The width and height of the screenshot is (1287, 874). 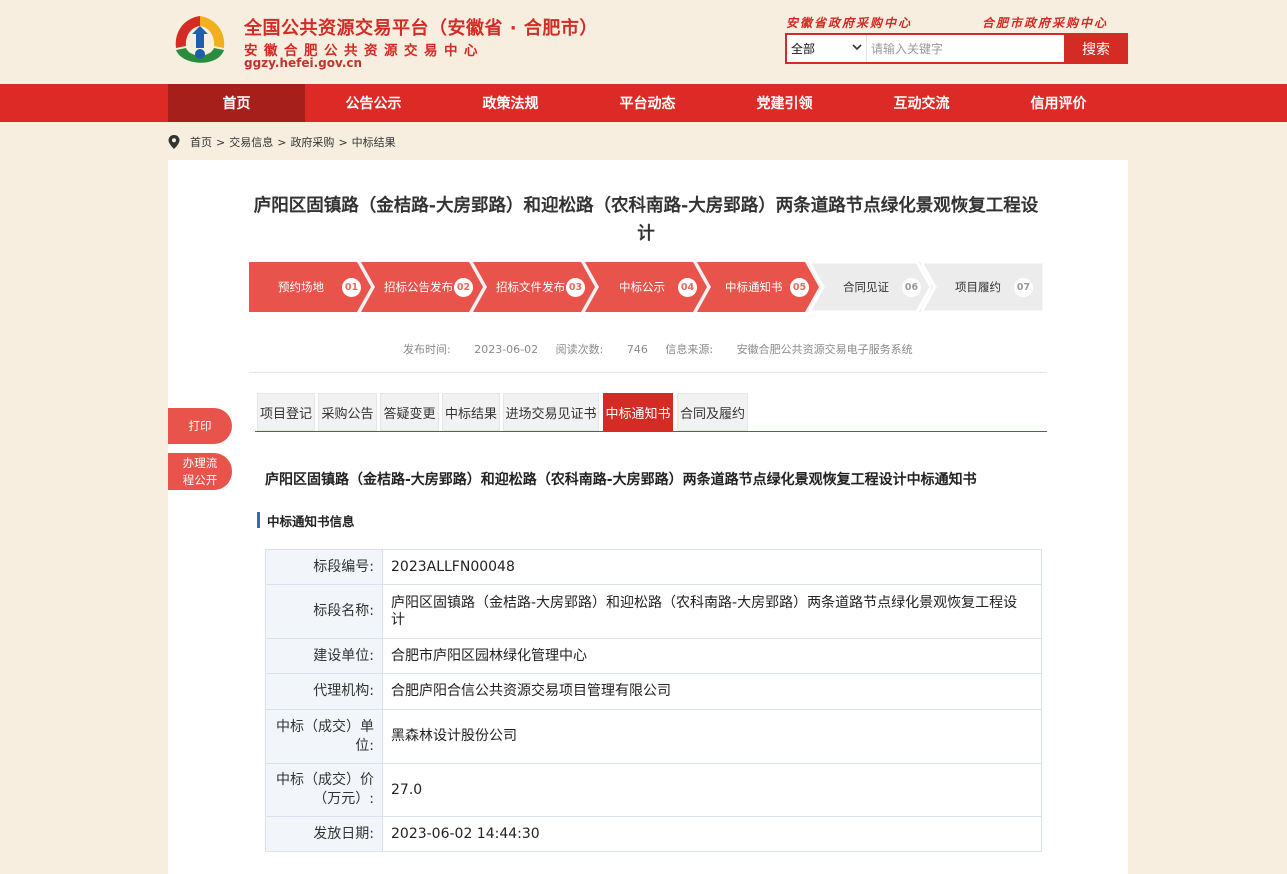 I want to click on field-label: 中标（成交）单位:, so click(x=324, y=736).